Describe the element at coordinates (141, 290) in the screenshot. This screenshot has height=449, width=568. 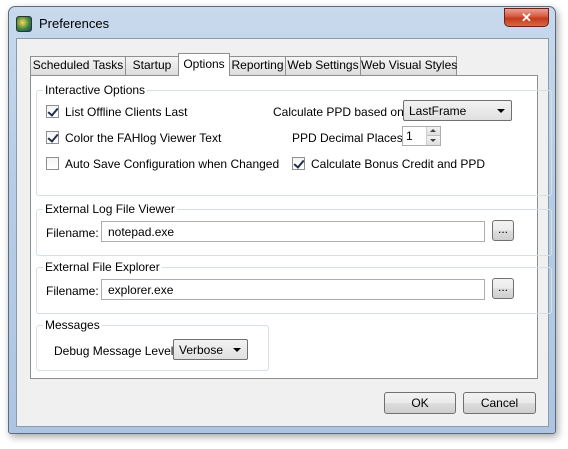
I see `explorer-filename-value: explorer.exe` at that location.